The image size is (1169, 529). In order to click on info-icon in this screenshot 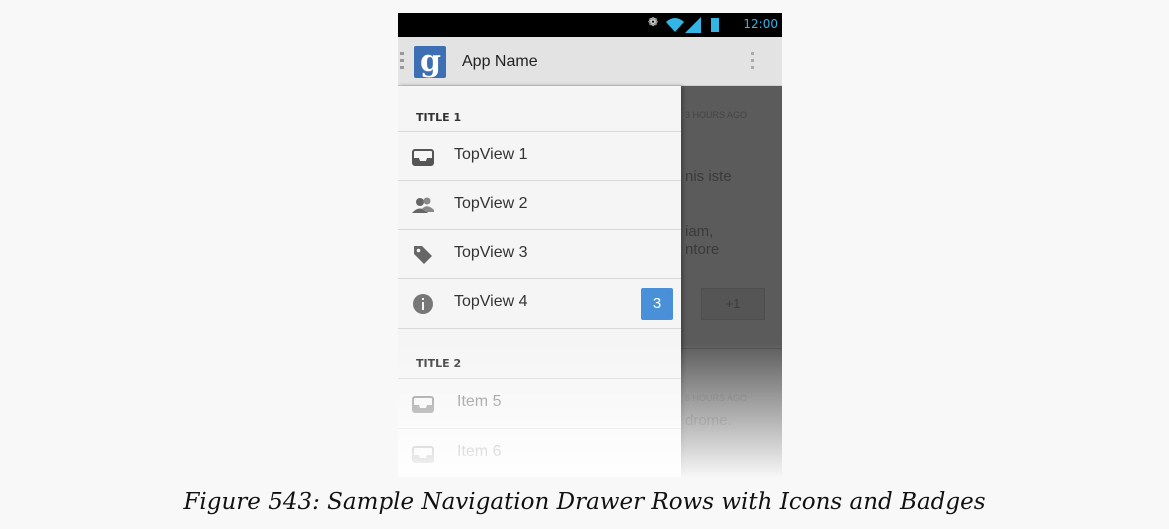, I will do `click(423, 304)`.